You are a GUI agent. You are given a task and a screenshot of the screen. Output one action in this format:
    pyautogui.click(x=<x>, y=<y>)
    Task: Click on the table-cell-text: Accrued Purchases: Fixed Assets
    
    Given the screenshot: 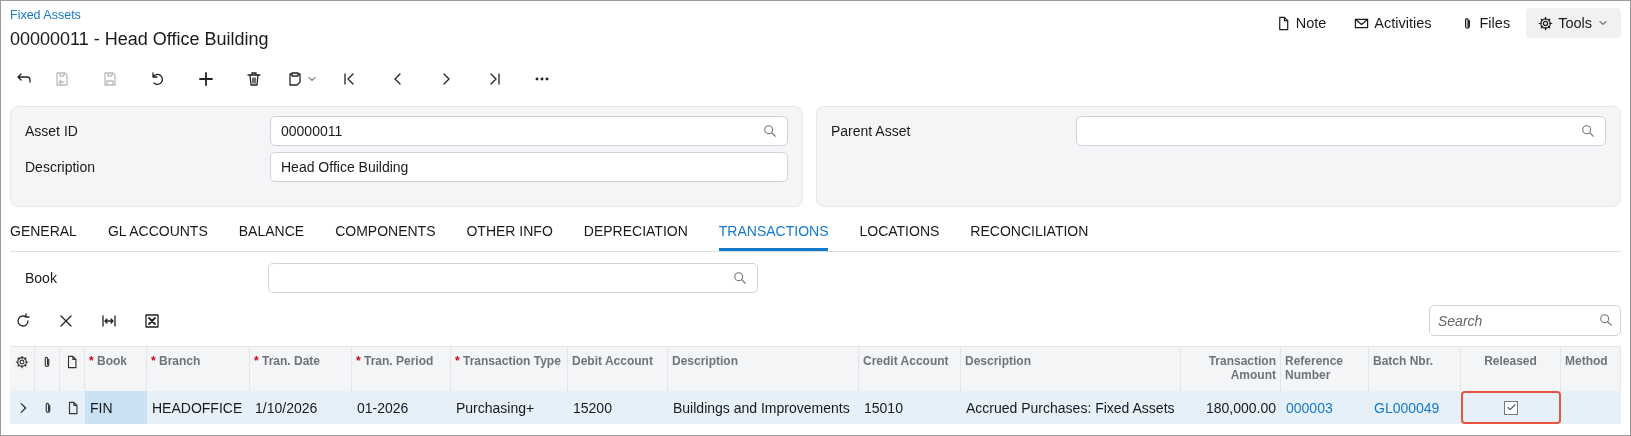 What is the action you would take?
    pyautogui.click(x=1070, y=408)
    